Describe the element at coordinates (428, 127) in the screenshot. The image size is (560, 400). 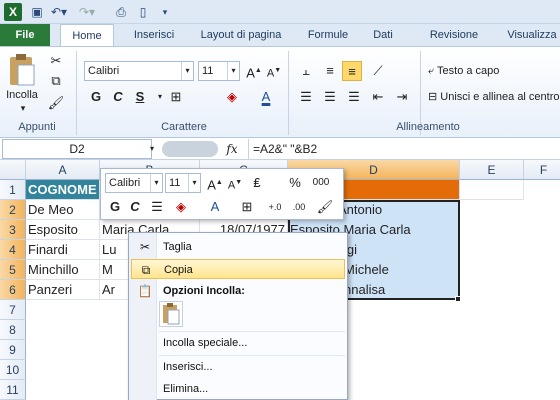
I see `alignment-group-label: Allineamento` at that location.